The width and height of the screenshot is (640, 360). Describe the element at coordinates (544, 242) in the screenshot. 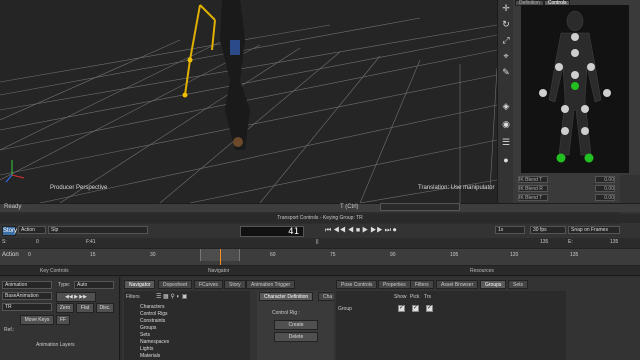

I see `end-value: 135` at that location.